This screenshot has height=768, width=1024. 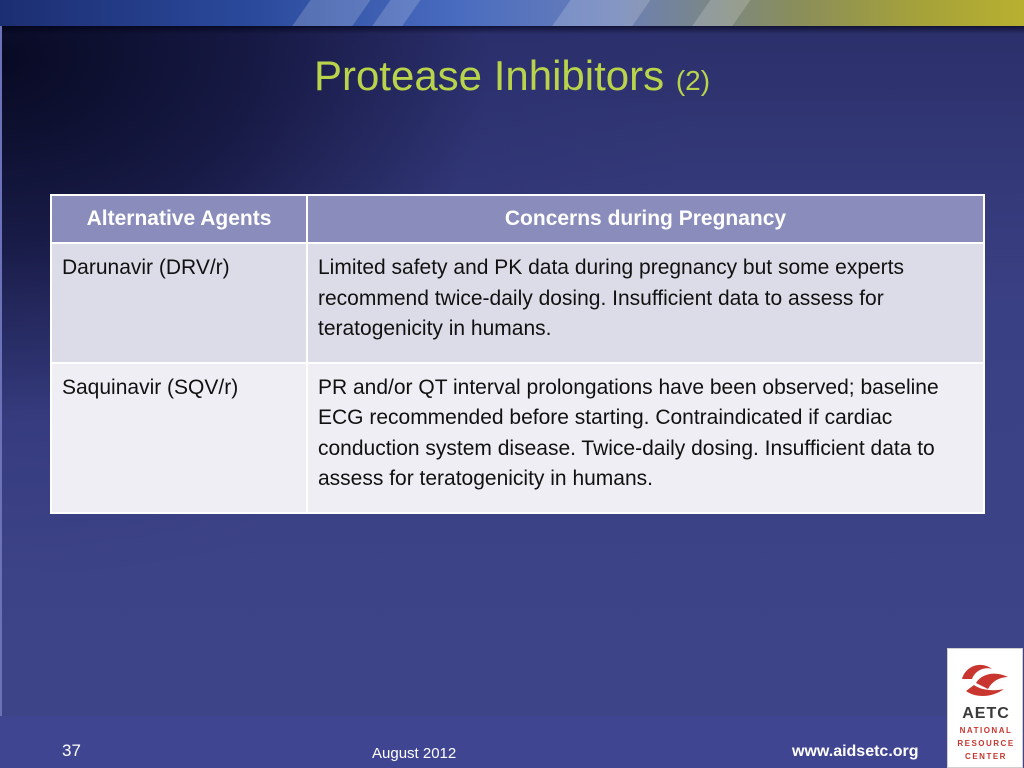 I want to click on top-decorative-band, so click(x=512, y=13).